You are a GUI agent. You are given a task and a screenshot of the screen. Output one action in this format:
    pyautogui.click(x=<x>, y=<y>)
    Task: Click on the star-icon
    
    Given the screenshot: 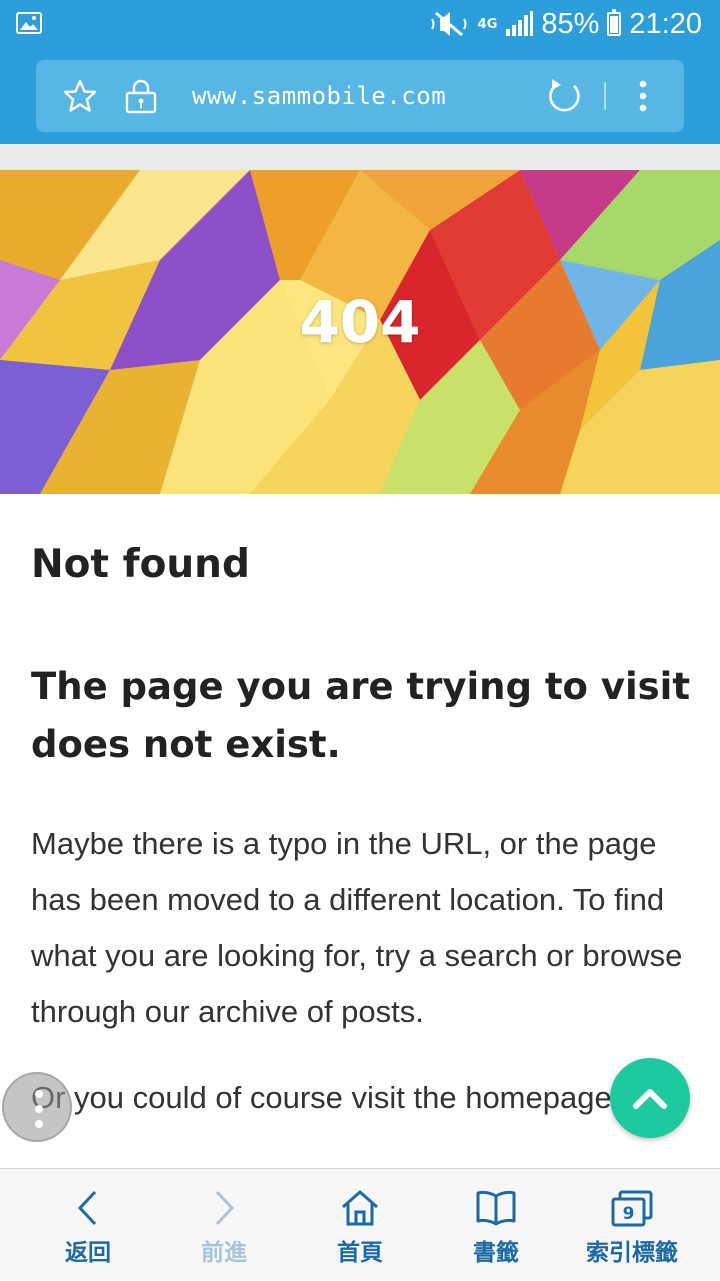 What is the action you would take?
    pyautogui.click(x=80, y=96)
    